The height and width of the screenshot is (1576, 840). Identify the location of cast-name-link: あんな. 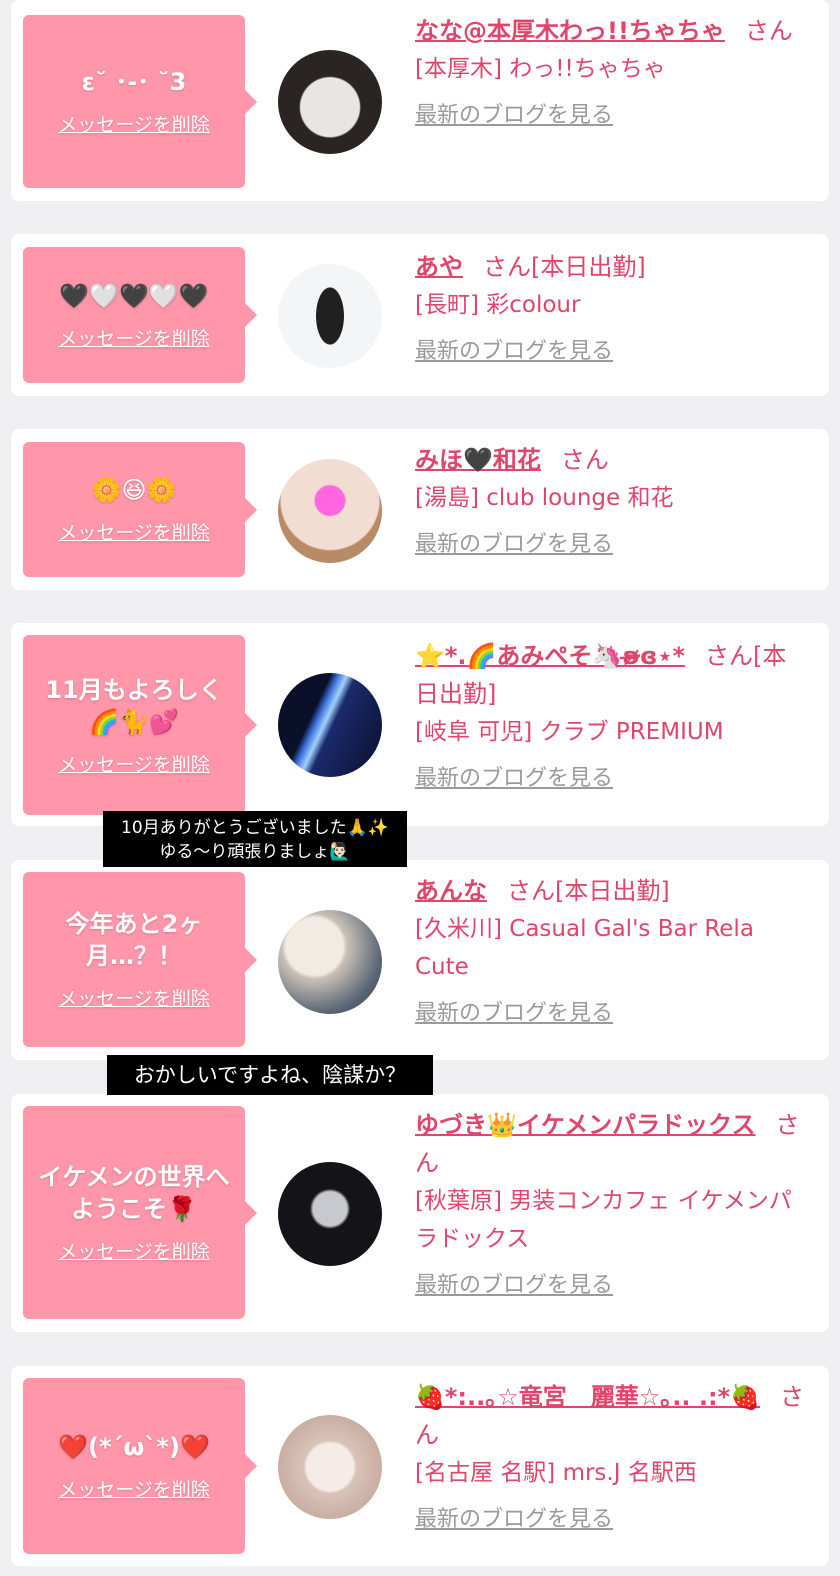
(451, 891).